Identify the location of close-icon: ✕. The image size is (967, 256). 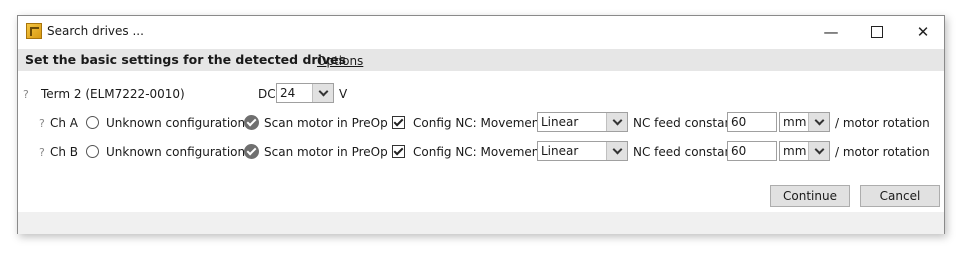
(923, 31).